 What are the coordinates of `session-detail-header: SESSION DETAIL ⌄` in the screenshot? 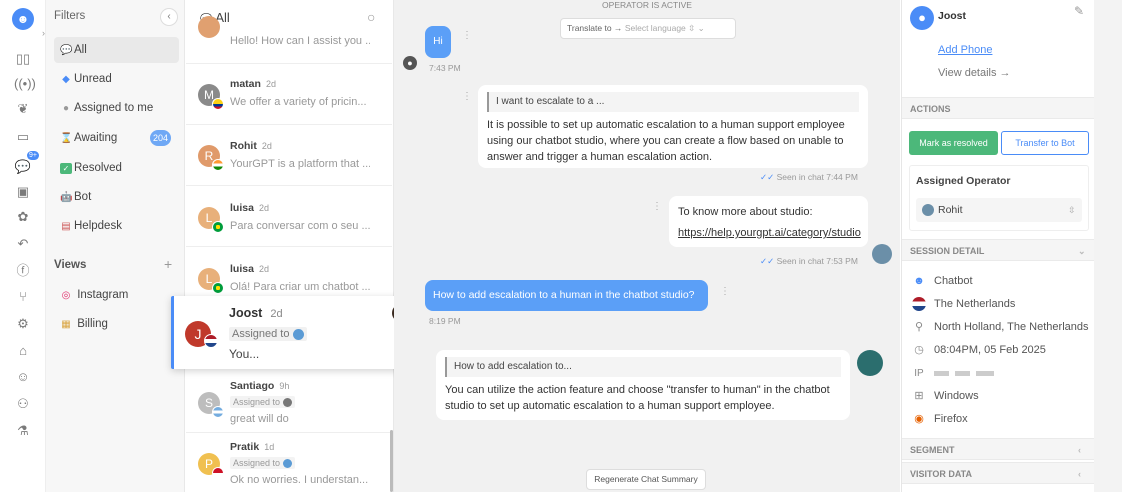 It's located at (998, 250).